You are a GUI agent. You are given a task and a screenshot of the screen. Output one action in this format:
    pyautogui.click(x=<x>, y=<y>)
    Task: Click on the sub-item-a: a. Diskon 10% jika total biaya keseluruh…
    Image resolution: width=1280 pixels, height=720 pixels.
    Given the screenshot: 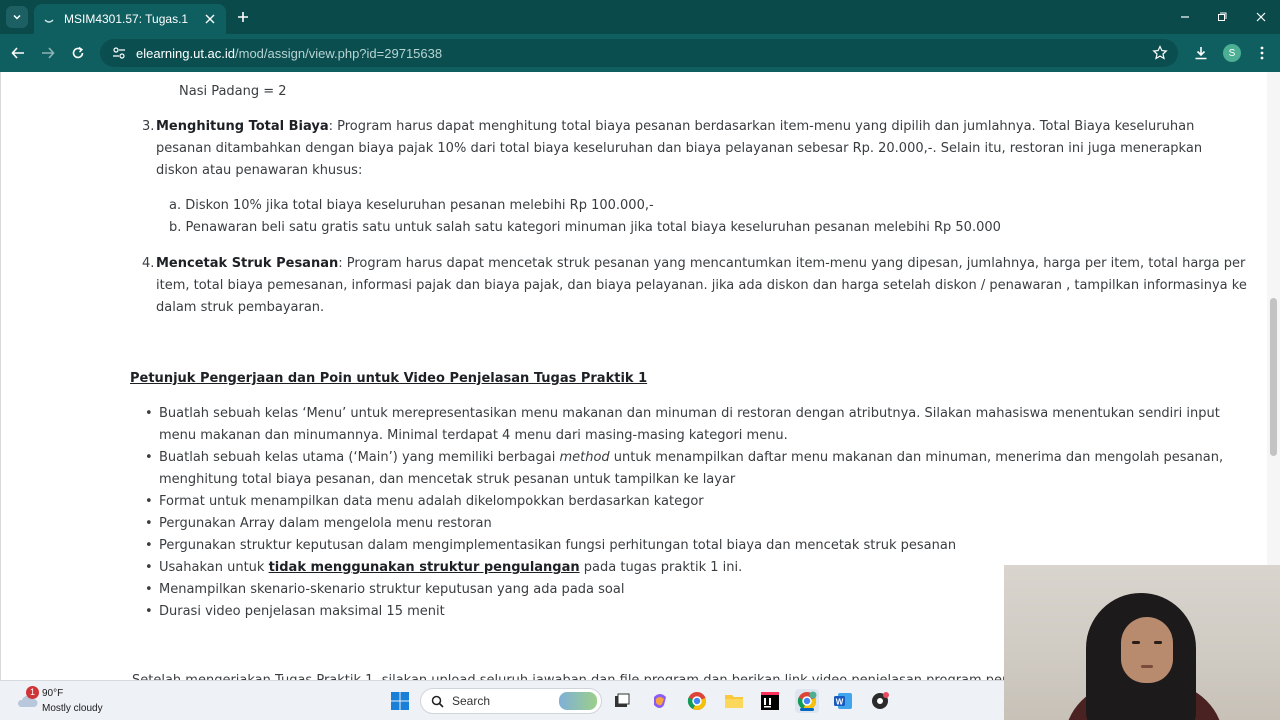 What is the action you would take?
    pyautogui.click(x=411, y=205)
    